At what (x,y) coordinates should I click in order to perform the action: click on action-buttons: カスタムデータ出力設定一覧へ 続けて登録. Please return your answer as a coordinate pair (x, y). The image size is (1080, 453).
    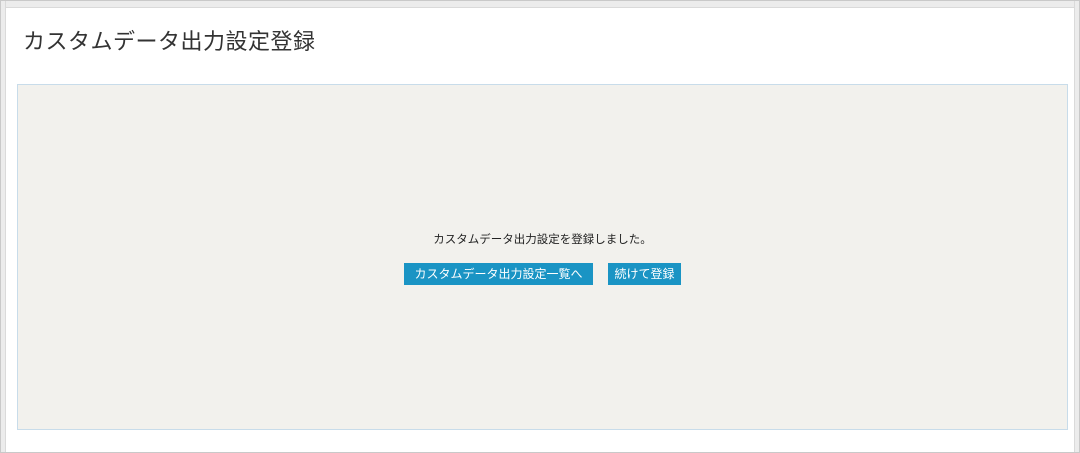
    Looking at the image, I should click on (542, 274).